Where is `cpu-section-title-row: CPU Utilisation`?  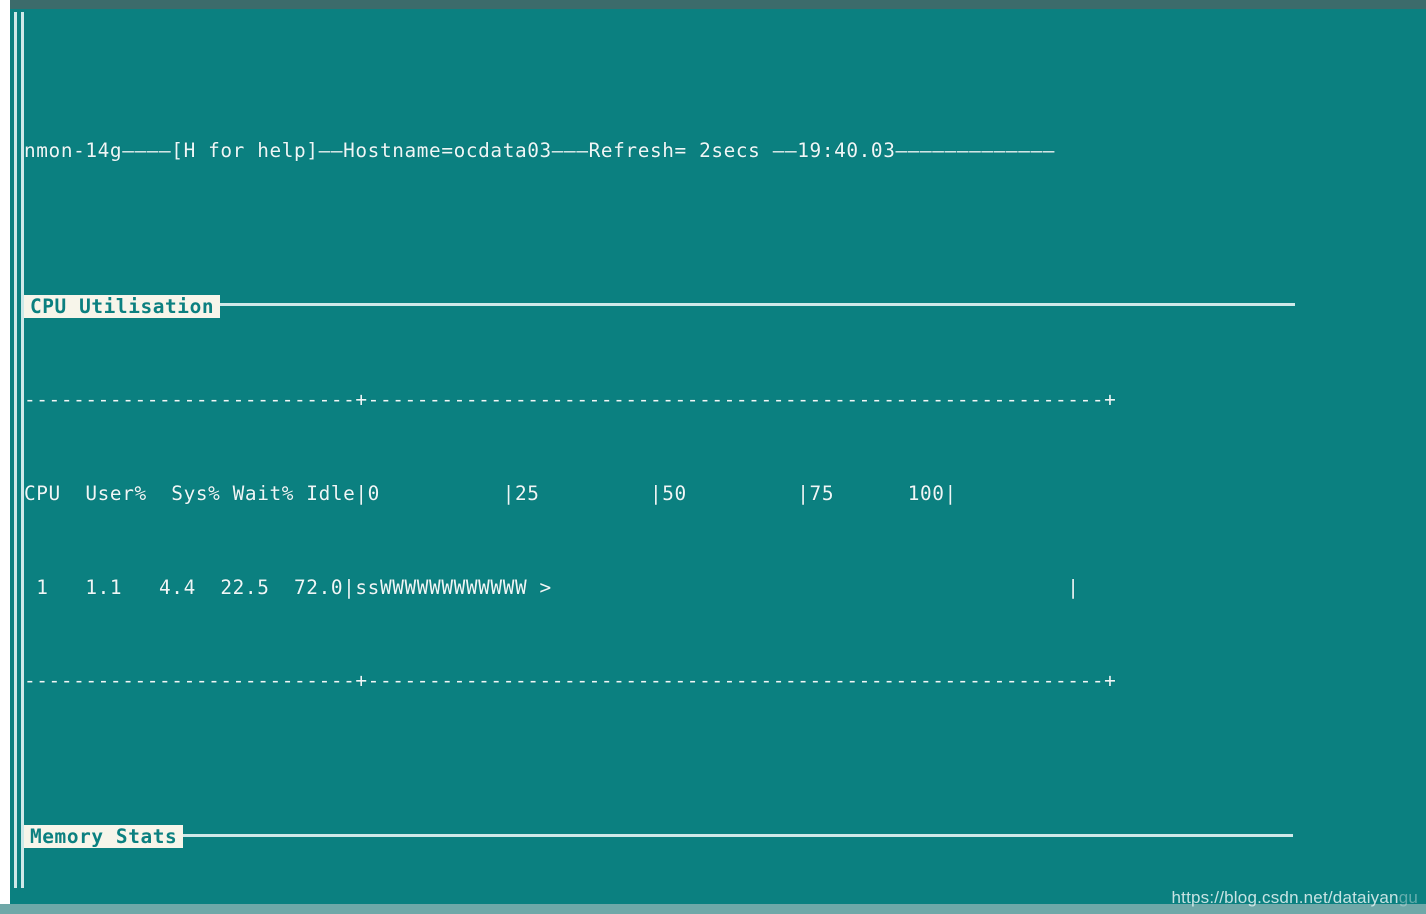 cpu-section-title-row: CPU Utilisation is located at coordinates (724, 306).